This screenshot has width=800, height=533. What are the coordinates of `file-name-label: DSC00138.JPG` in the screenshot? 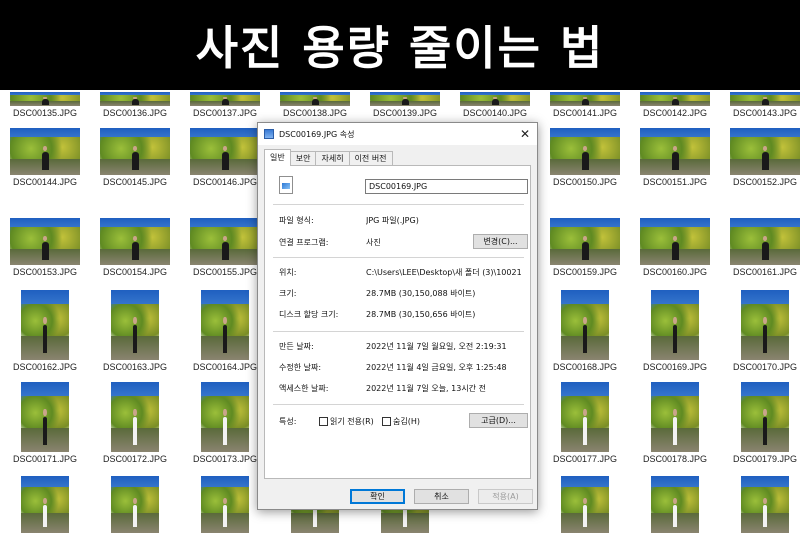 It's located at (315, 113).